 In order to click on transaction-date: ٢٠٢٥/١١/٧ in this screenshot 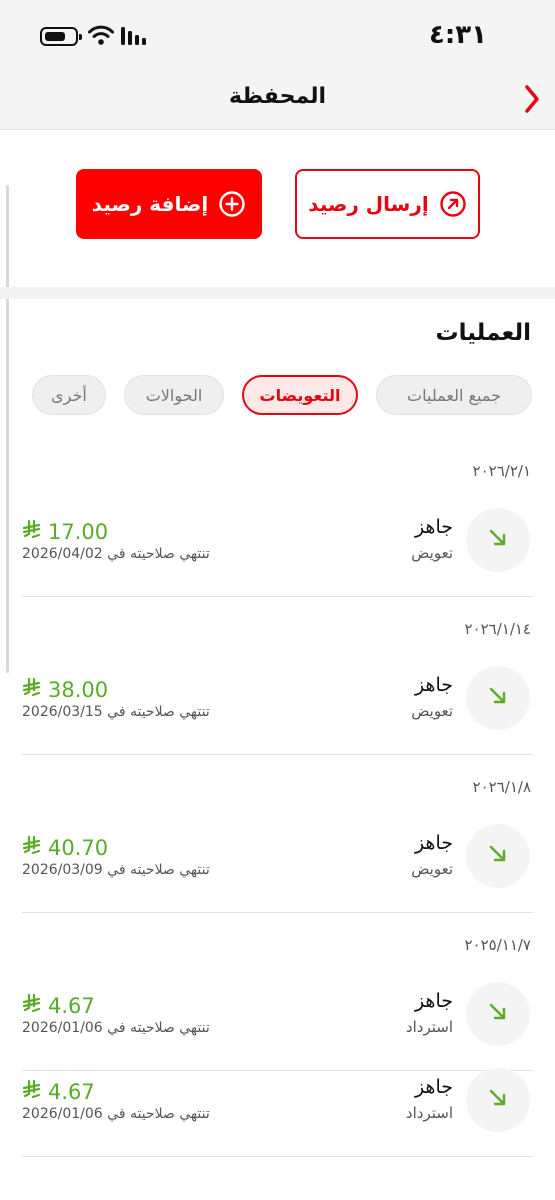, I will do `click(497, 945)`.